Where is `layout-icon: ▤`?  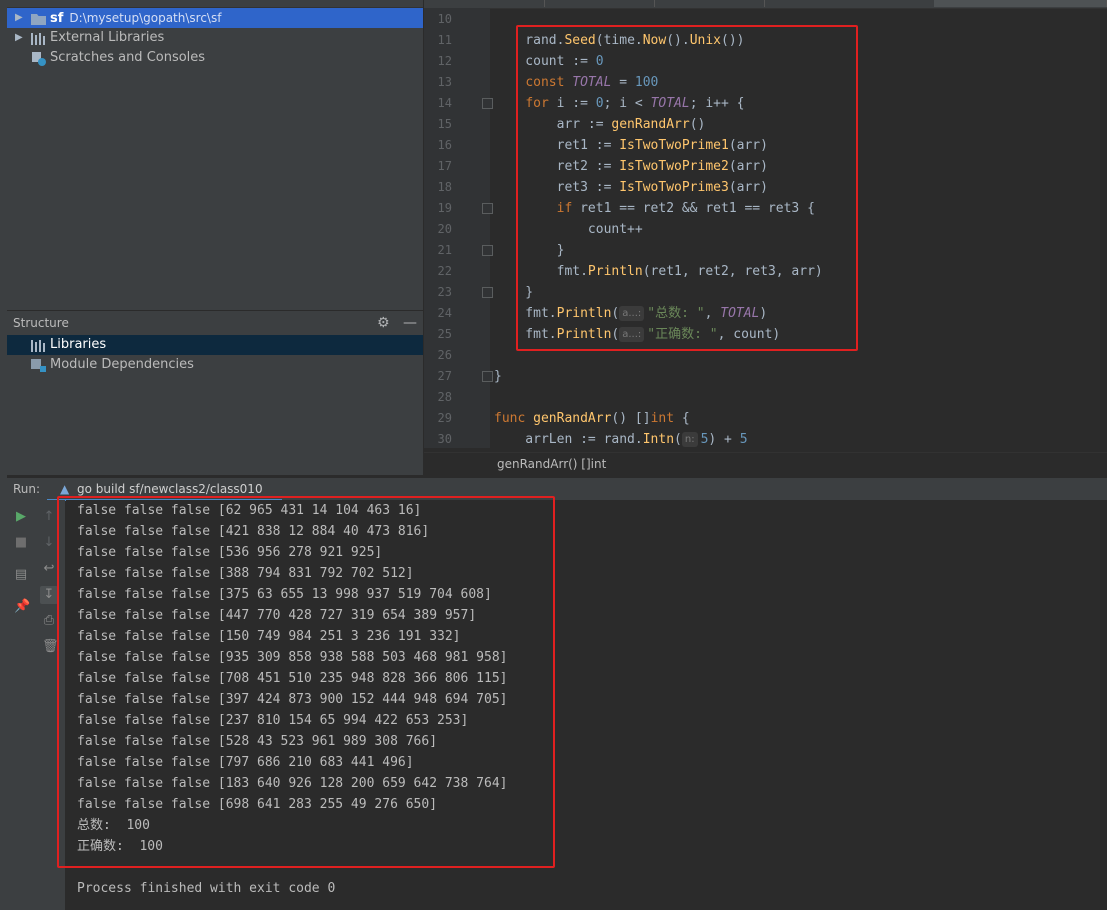 layout-icon: ▤ is located at coordinates (21, 575).